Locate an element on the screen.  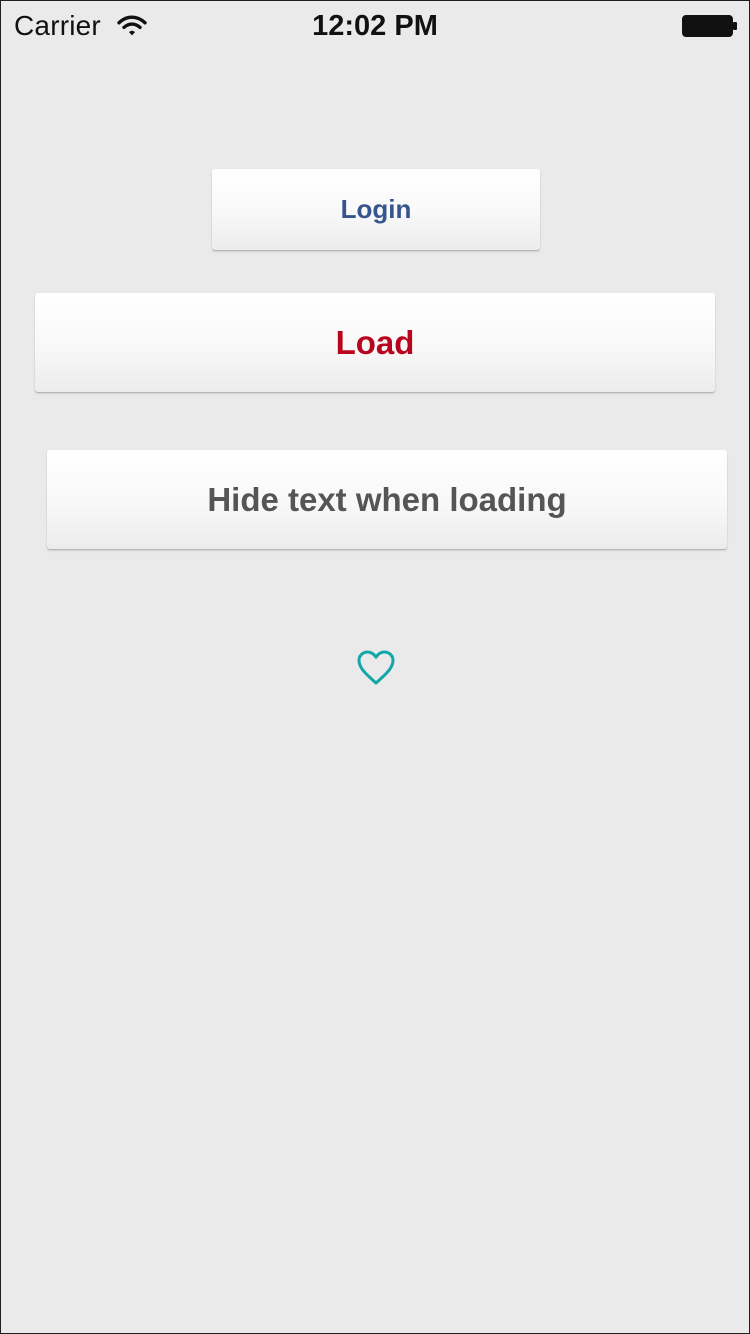
login-button: Login is located at coordinates (376, 209).